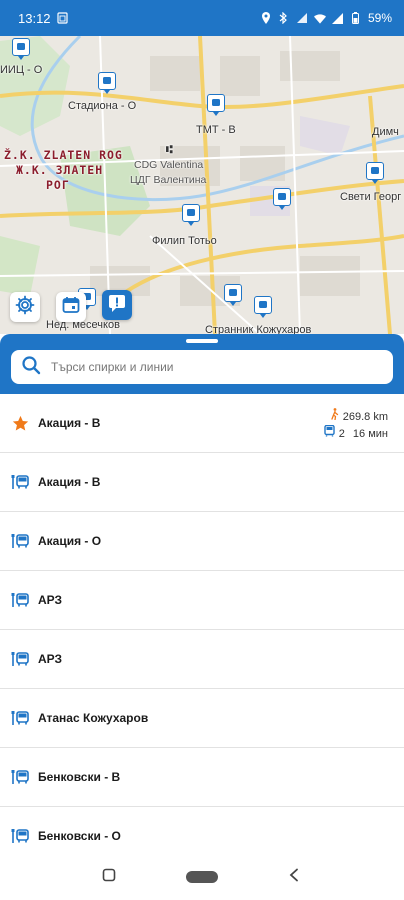 Image resolution: width=404 pixels, height=900 pixels. What do you see at coordinates (365, 416) in the screenshot?
I see `distance: 269.8 km` at bounding box center [365, 416].